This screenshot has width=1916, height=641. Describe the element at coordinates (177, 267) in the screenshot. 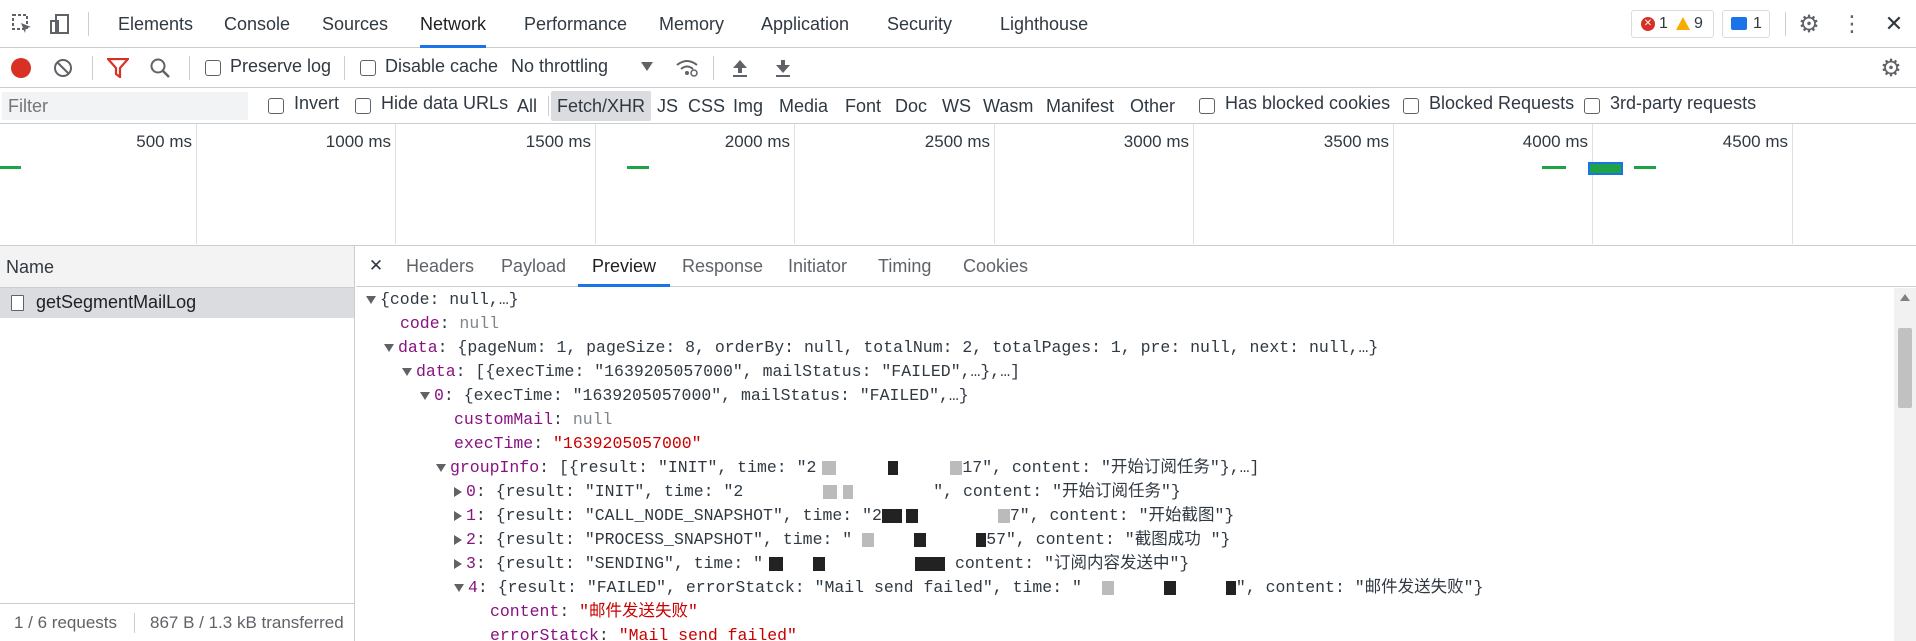

I see `name-column-header: Name` at that location.